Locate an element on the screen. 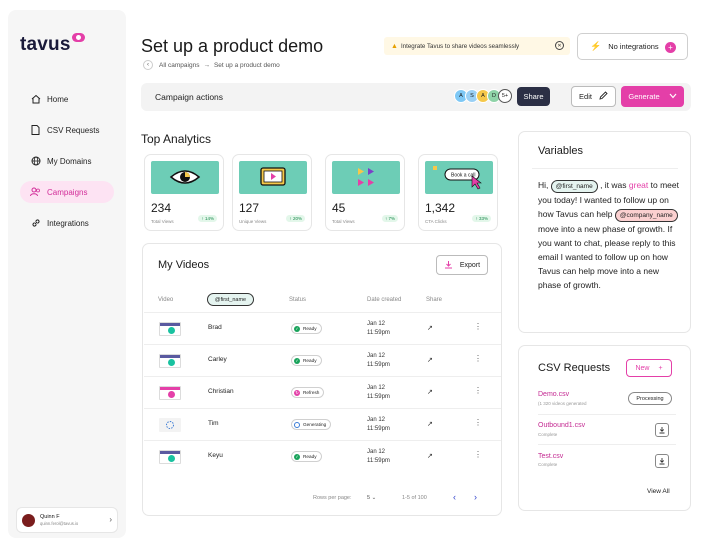 The image size is (702, 543). stat-change-badge: ↑ 7% is located at coordinates (389, 218).